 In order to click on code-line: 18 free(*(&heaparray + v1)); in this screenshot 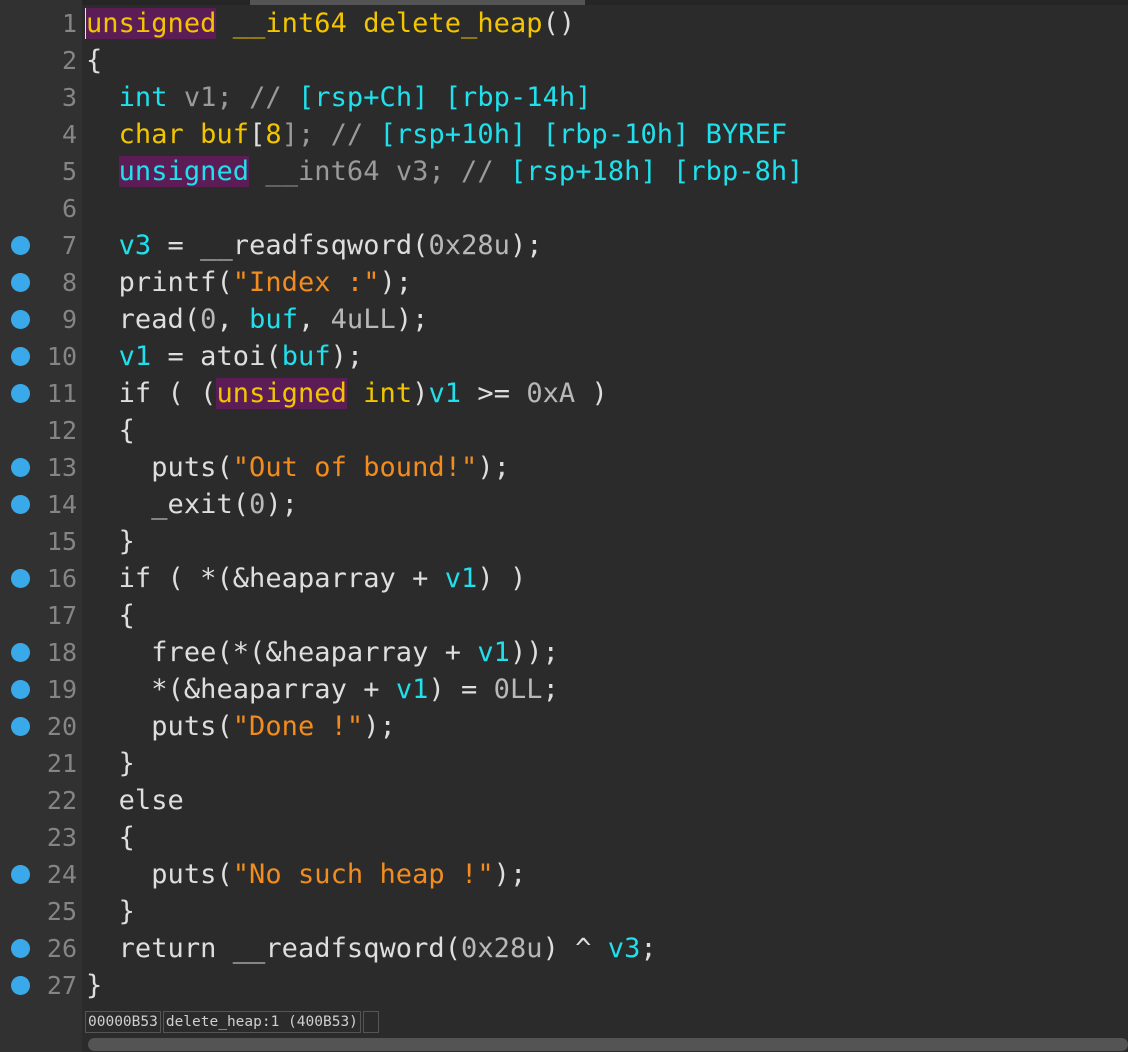, I will do `click(564, 652)`.